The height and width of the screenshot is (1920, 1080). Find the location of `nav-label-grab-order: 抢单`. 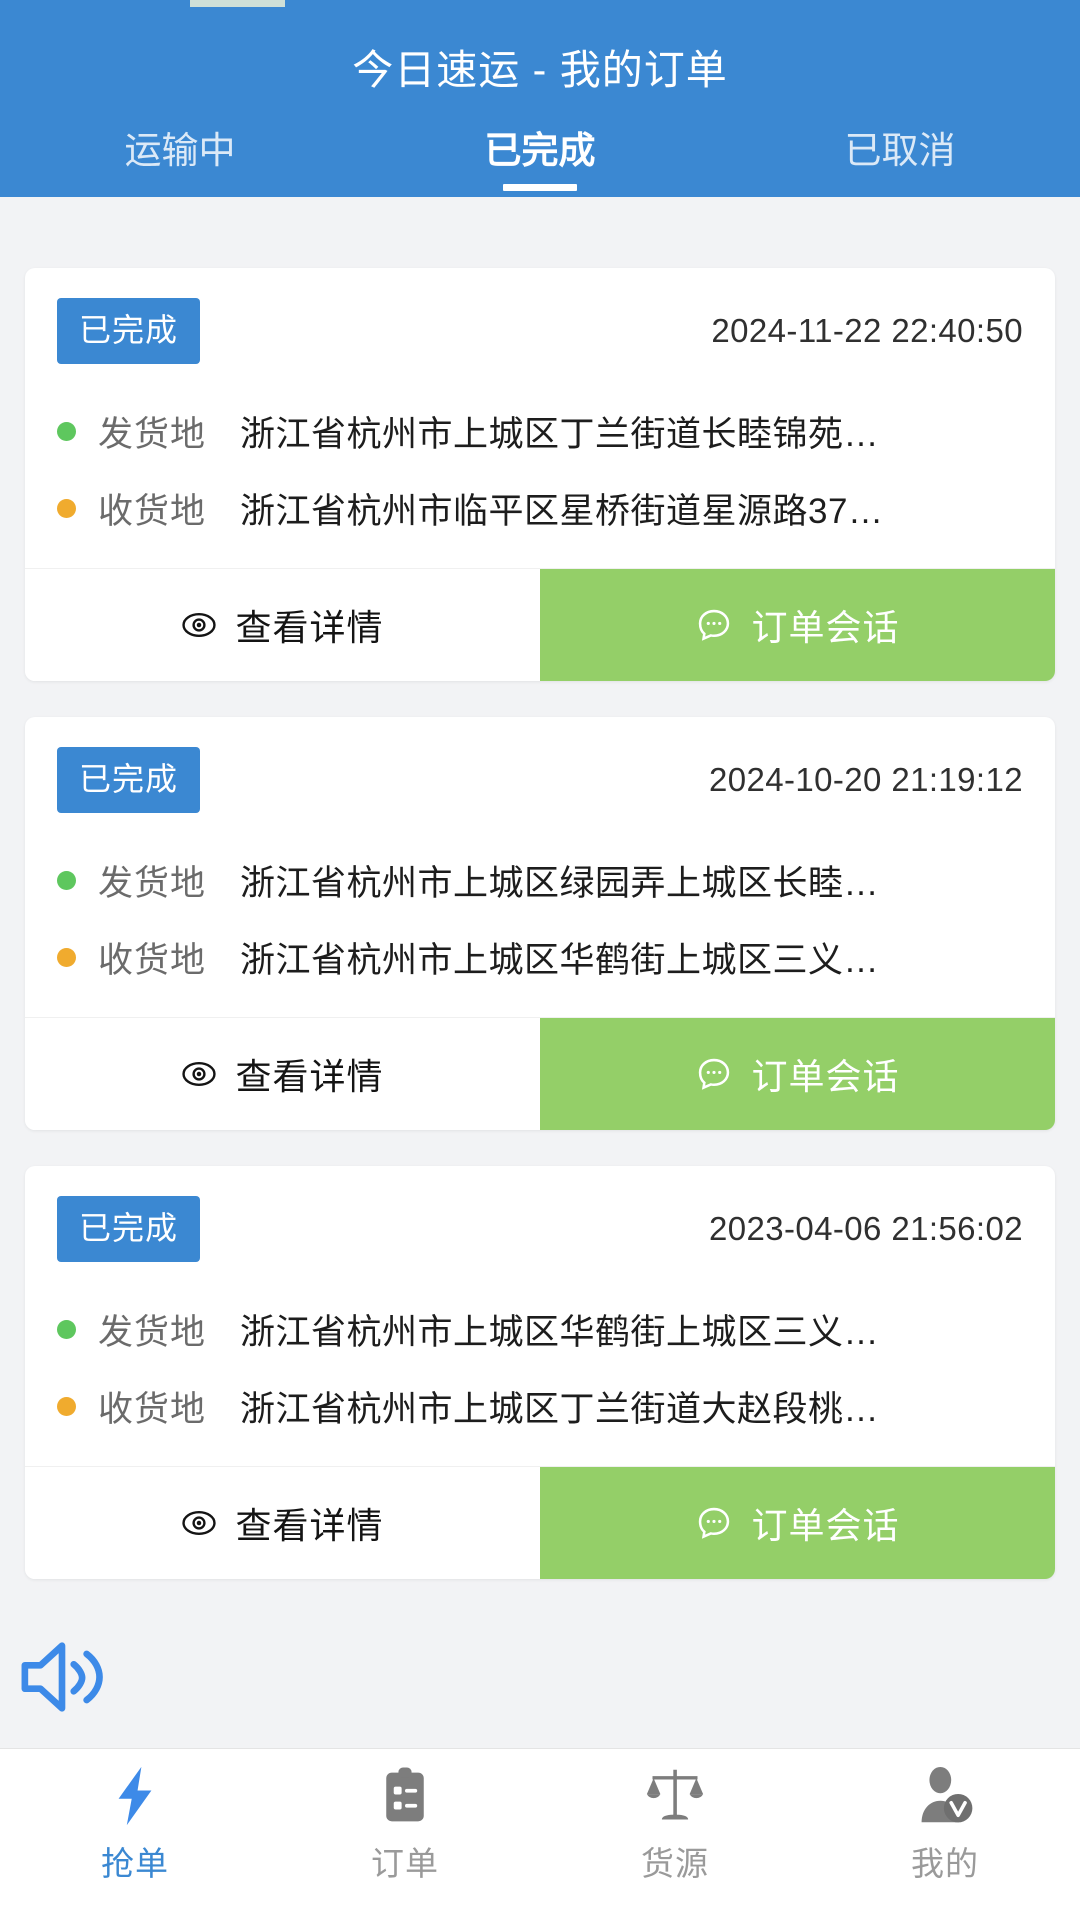

nav-label-grab-order: 抢单 is located at coordinates (135, 1863).